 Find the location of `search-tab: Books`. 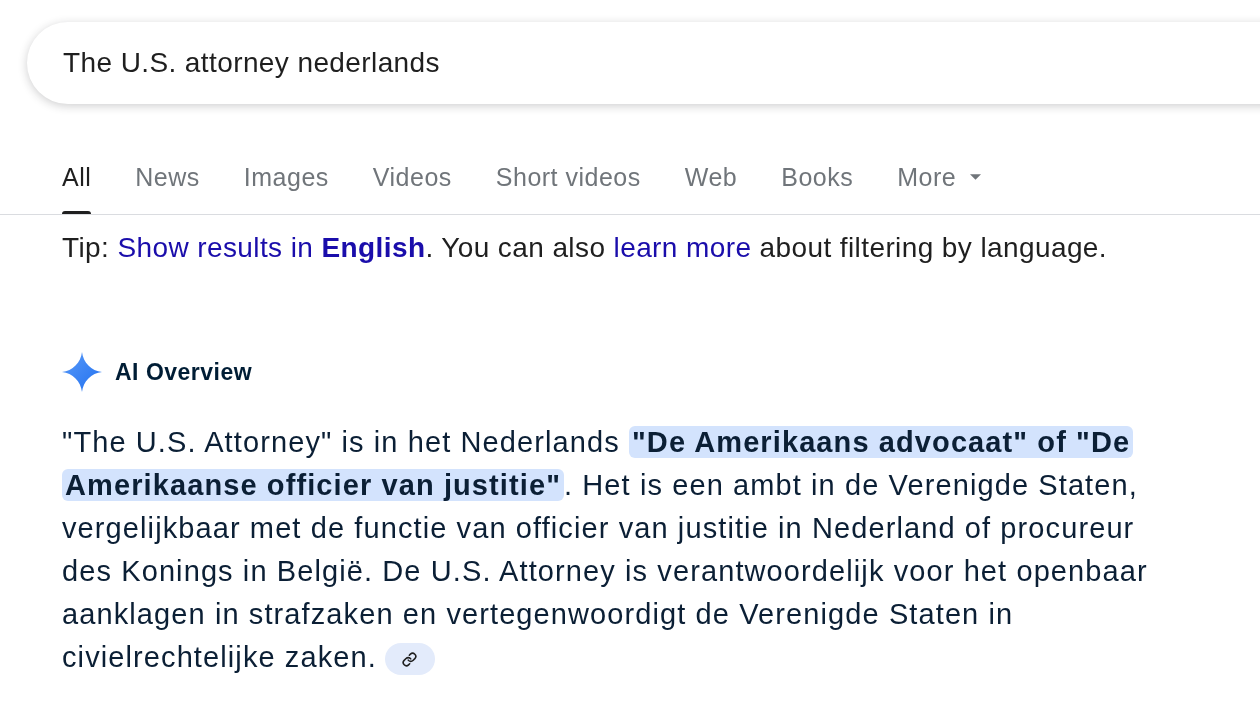

search-tab: Books is located at coordinates (817, 182).